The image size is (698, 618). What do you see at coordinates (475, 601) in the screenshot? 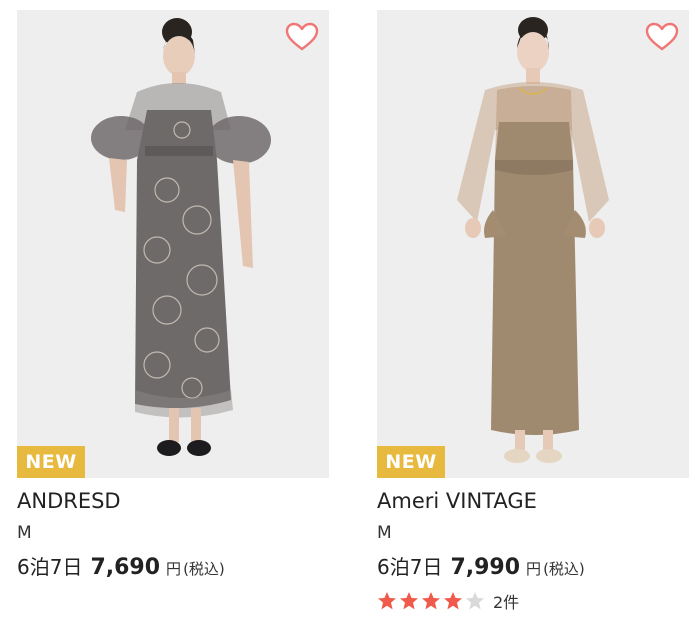
I see `star-empty-icon` at bounding box center [475, 601].